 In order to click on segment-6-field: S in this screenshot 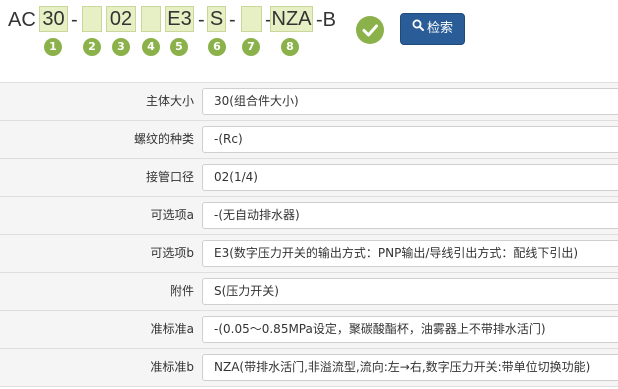, I will do `click(216, 19)`.